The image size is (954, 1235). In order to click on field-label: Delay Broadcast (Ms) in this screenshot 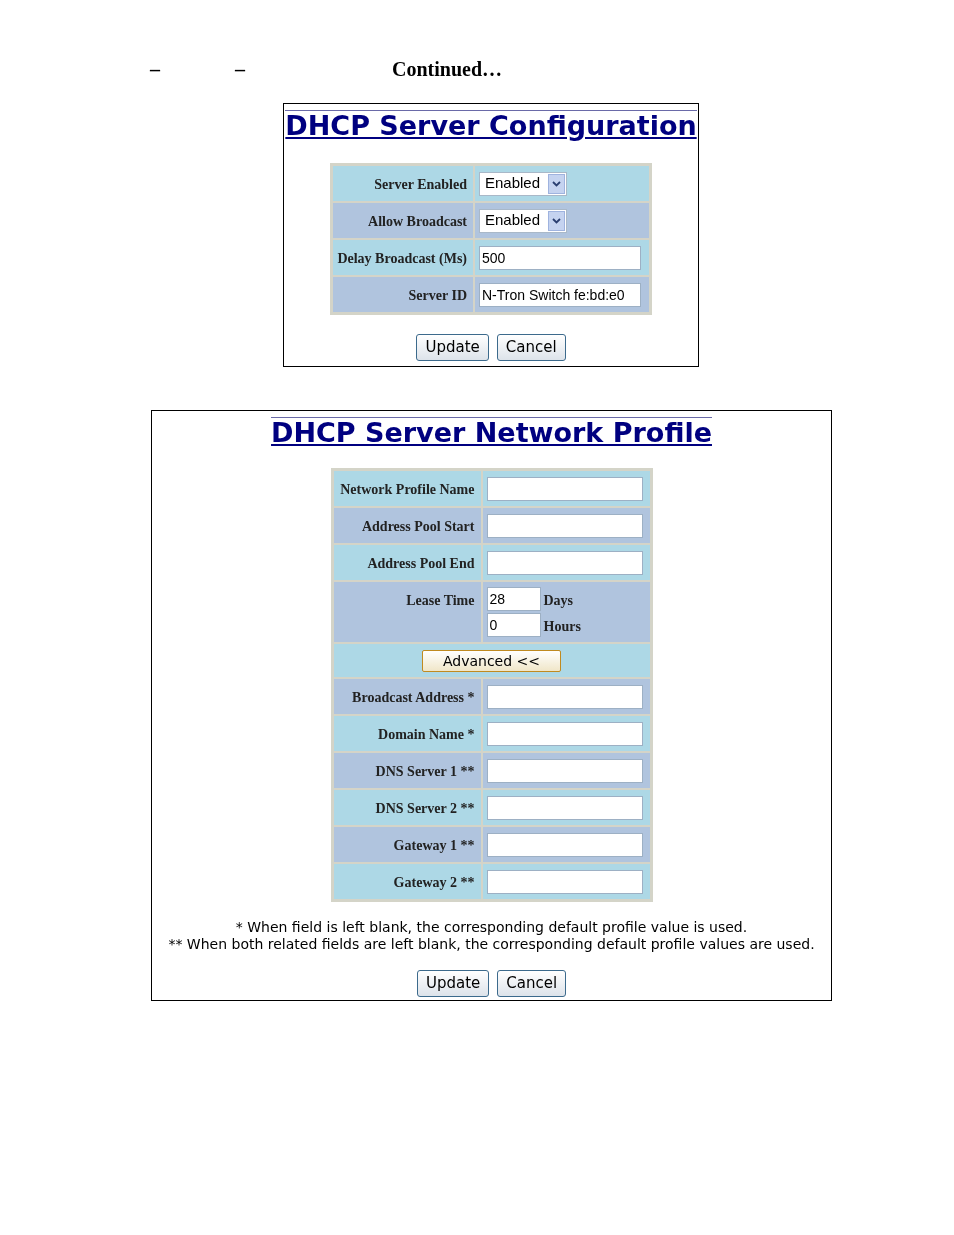, I will do `click(402, 258)`.